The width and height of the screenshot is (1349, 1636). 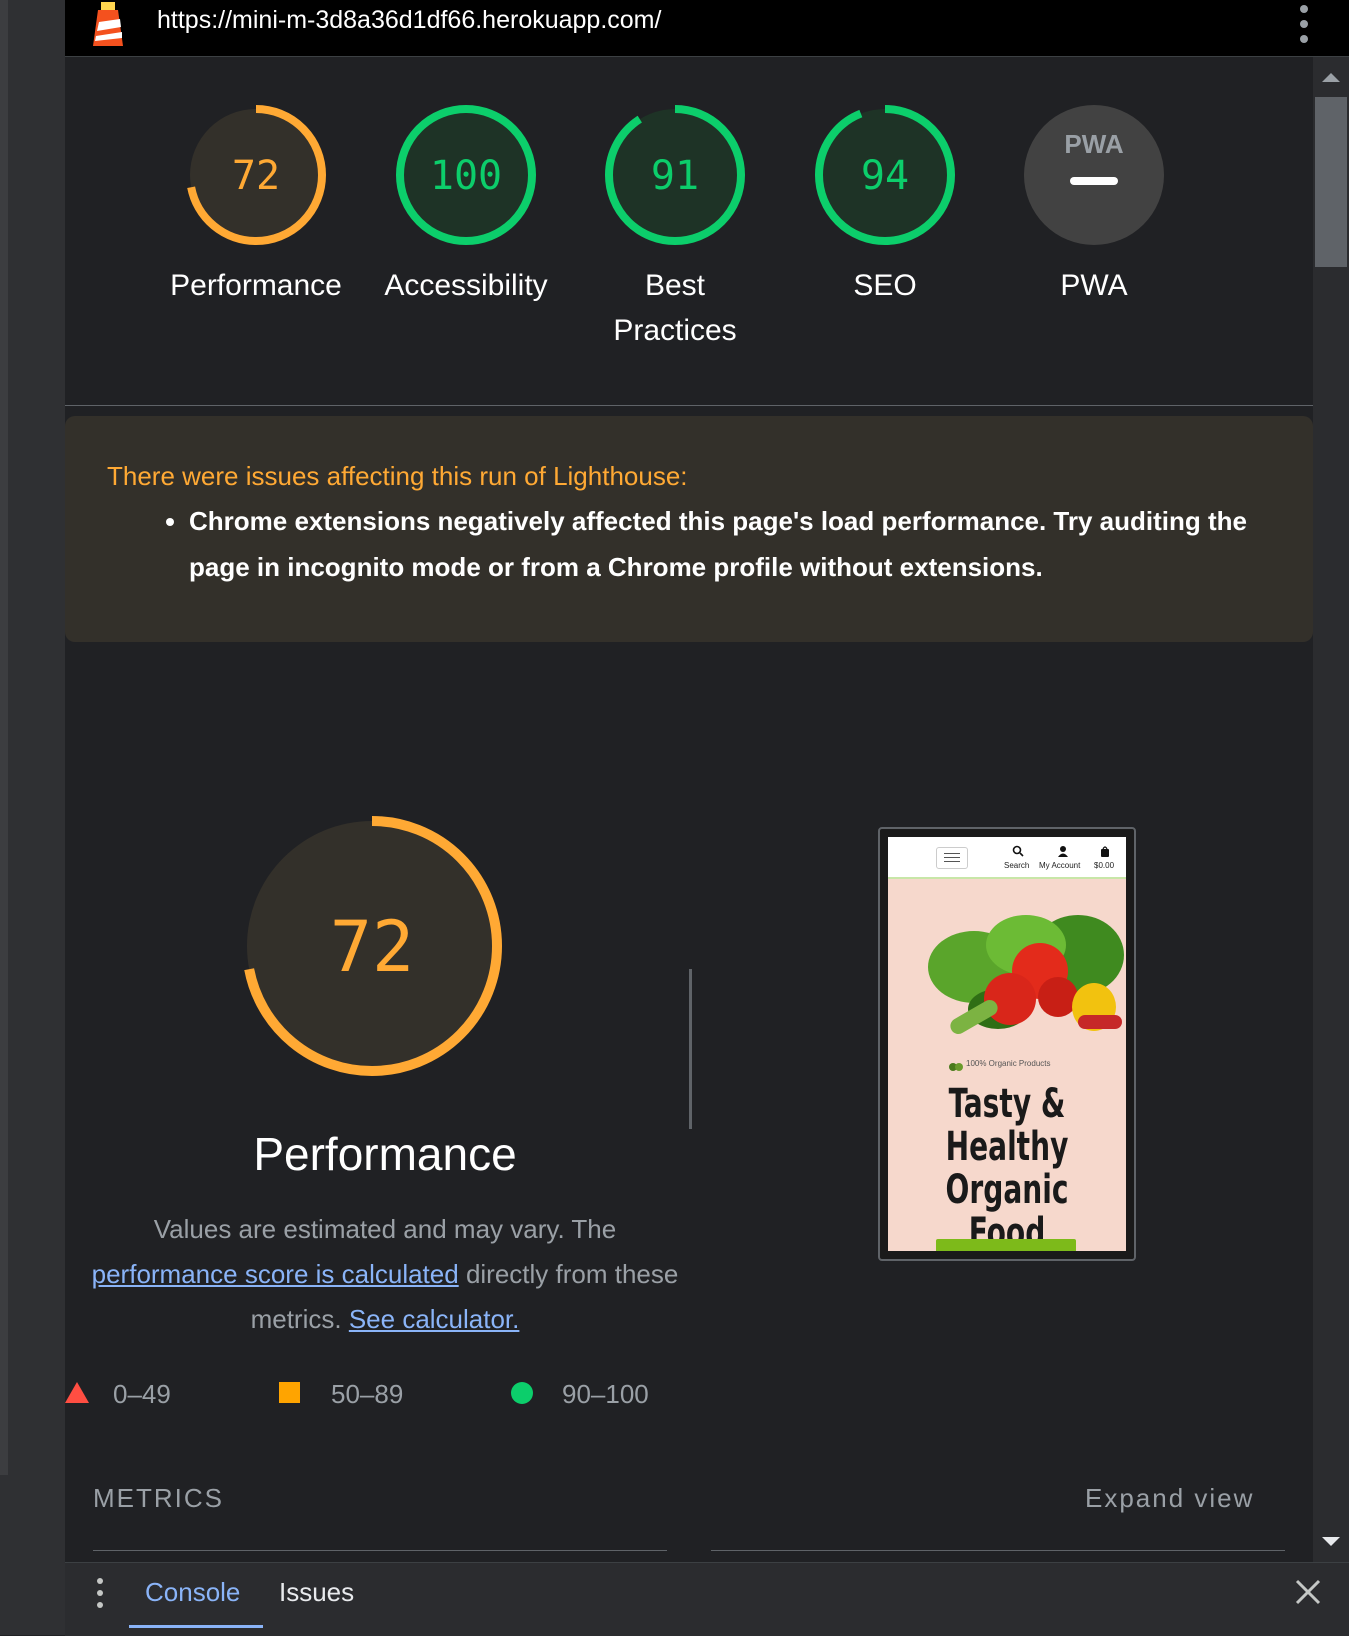 I want to click on tagline: 100% Organic Products, so click(x=1008, y=1063).